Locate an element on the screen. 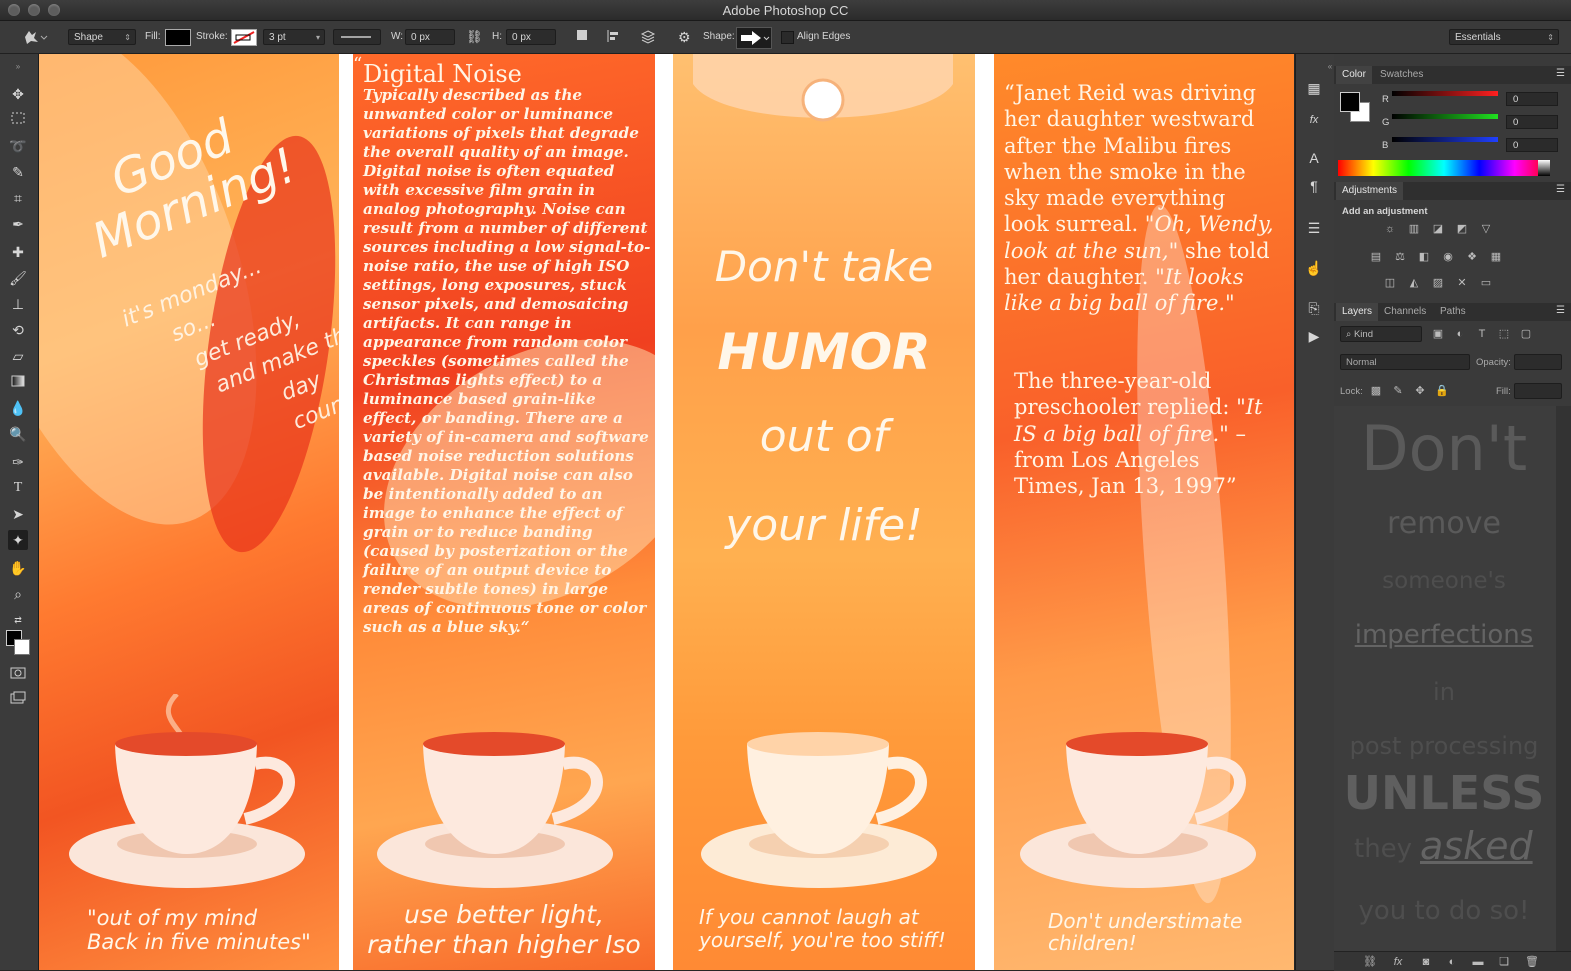  b-slider is located at coordinates (1445, 139).